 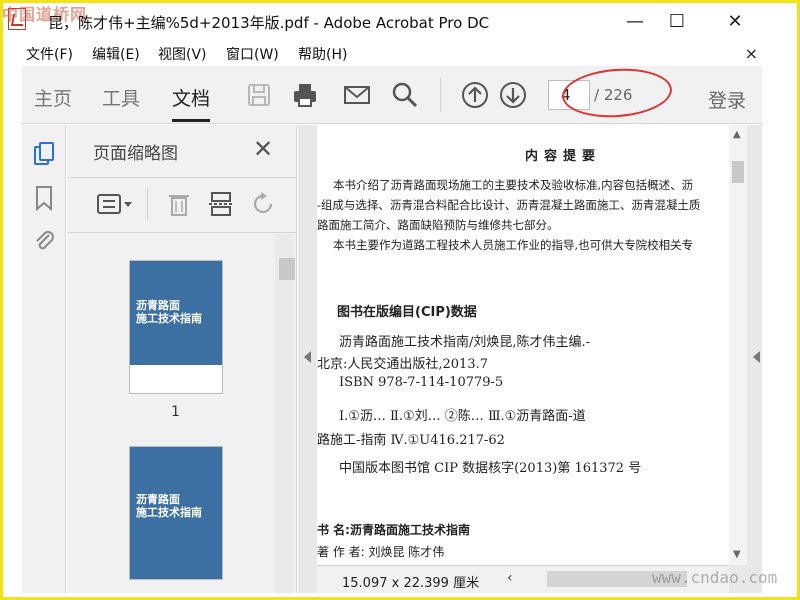 What do you see at coordinates (116, 54) in the screenshot?
I see `menu-edit: 编辑(E)` at bounding box center [116, 54].